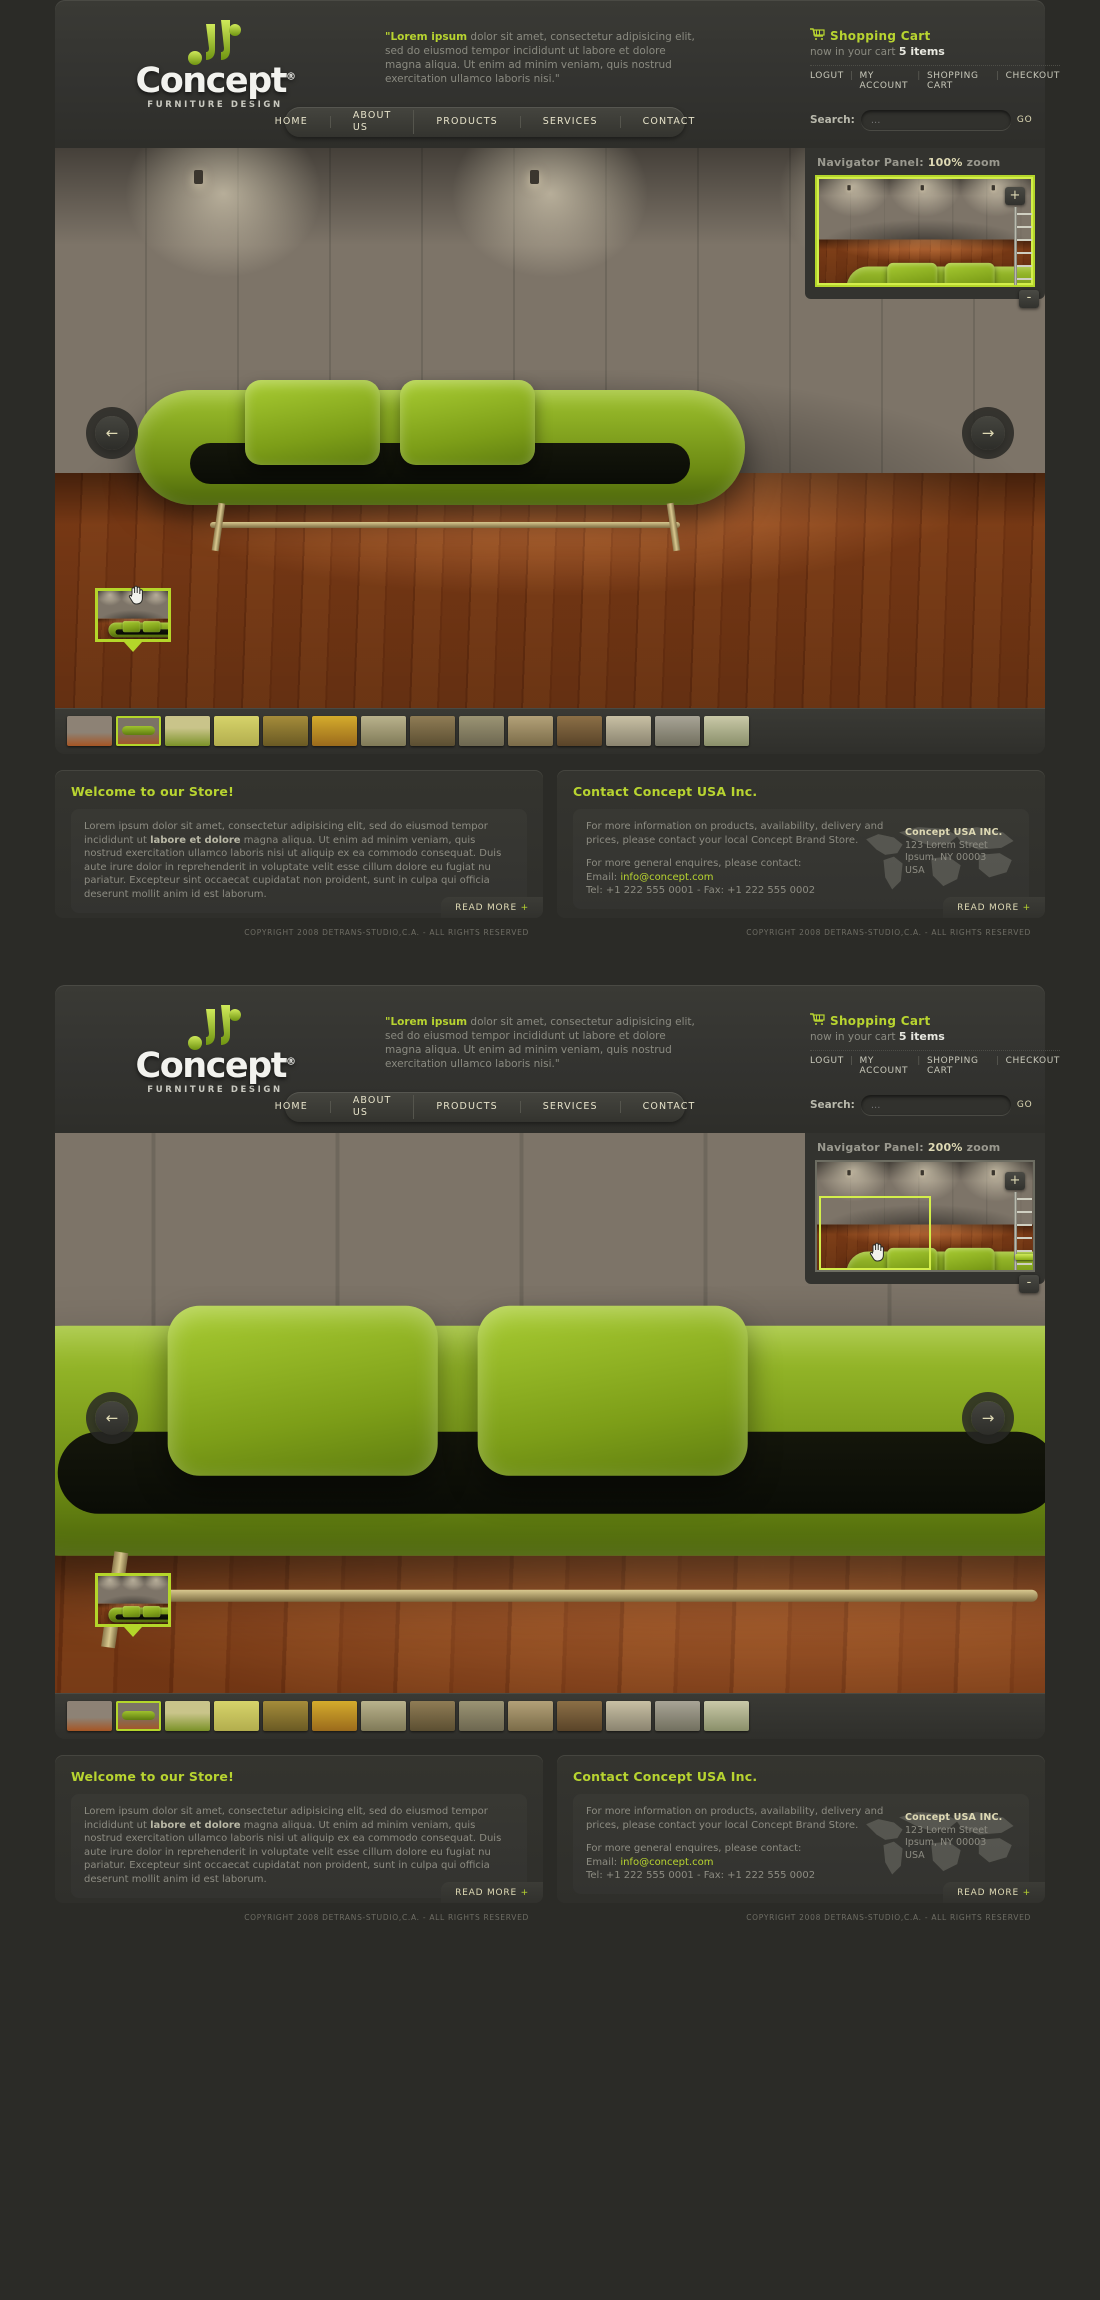 The height and width of the screenshot is (2300, 1100). Describe the element at coordinates (602, 1862) in the screenshot. I see `email-label: Email:` at that location.